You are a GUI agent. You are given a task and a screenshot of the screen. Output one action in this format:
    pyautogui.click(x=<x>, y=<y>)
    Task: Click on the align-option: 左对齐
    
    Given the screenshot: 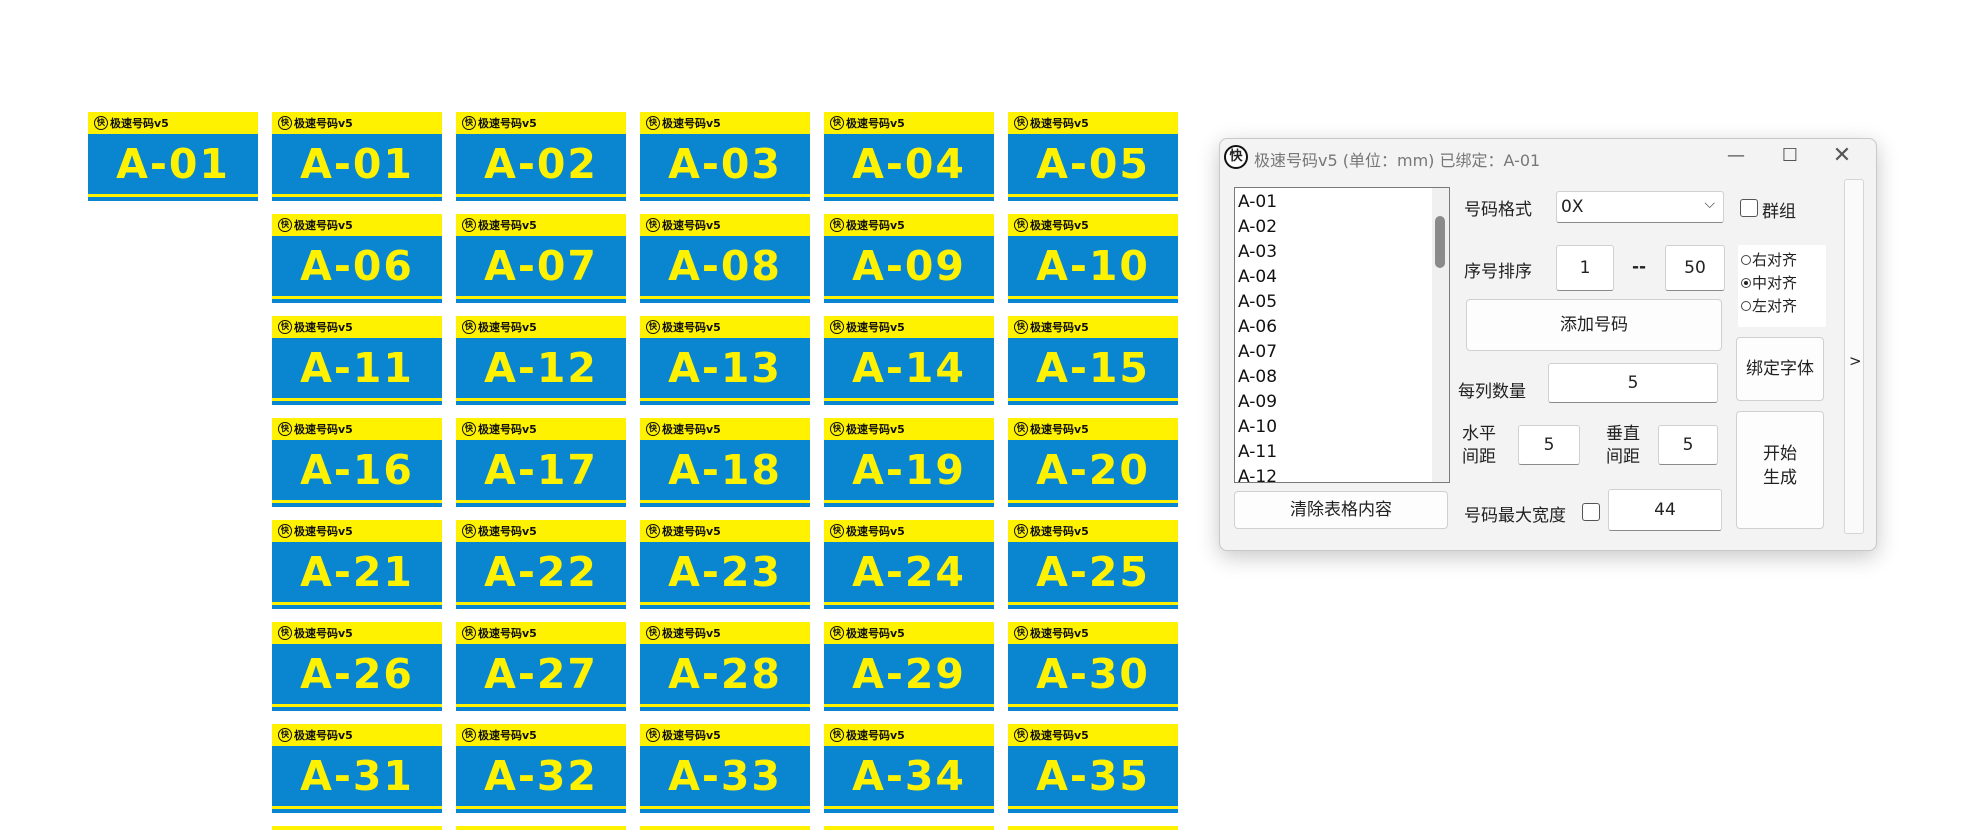 What is the action you would take?
    pyautogui.click(x=1769, y=305)
    